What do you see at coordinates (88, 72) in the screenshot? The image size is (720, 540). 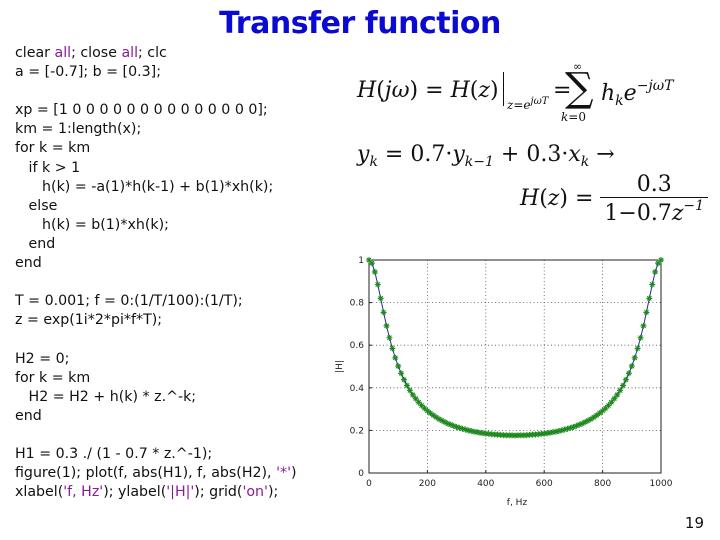 I see `code-token: a = [-0.7]; b = [0.3];` at bounding box center [88, 72].